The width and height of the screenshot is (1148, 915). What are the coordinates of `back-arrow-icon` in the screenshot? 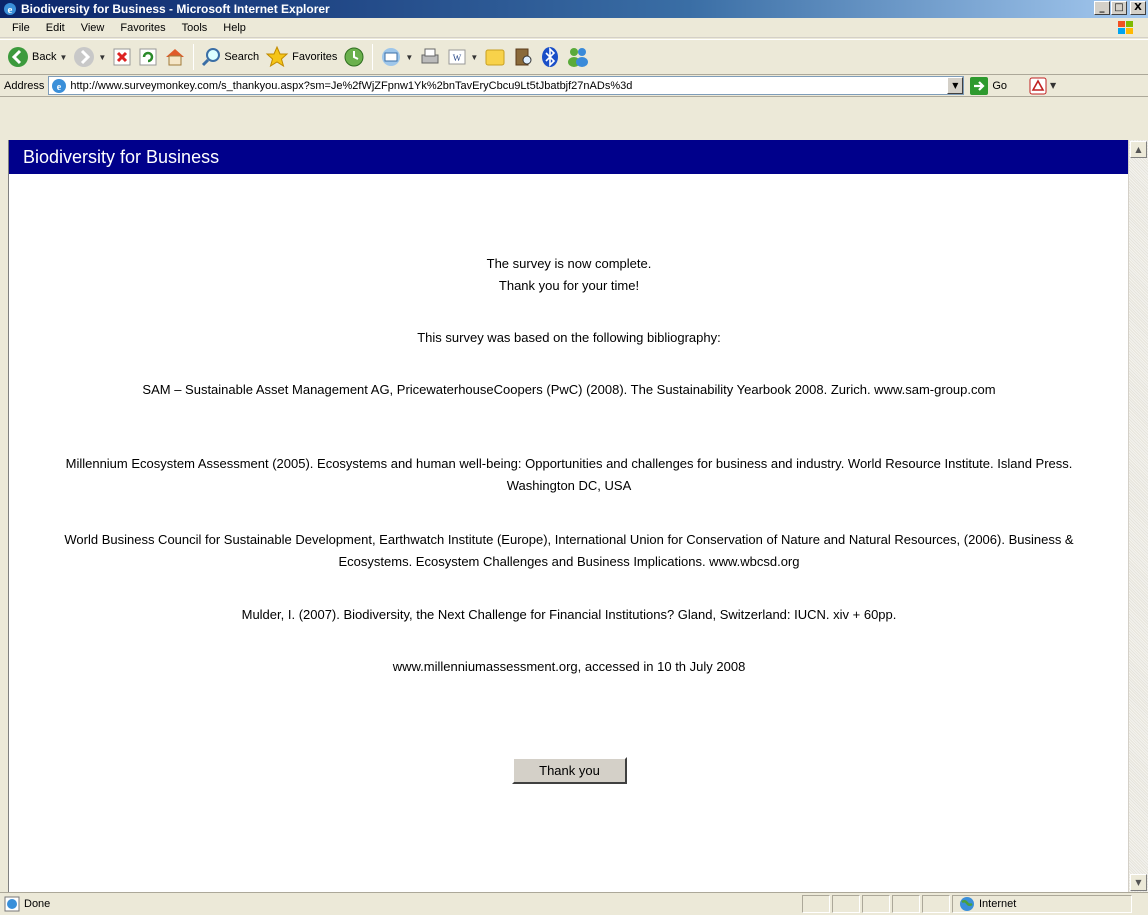 It's located at (18, 57).